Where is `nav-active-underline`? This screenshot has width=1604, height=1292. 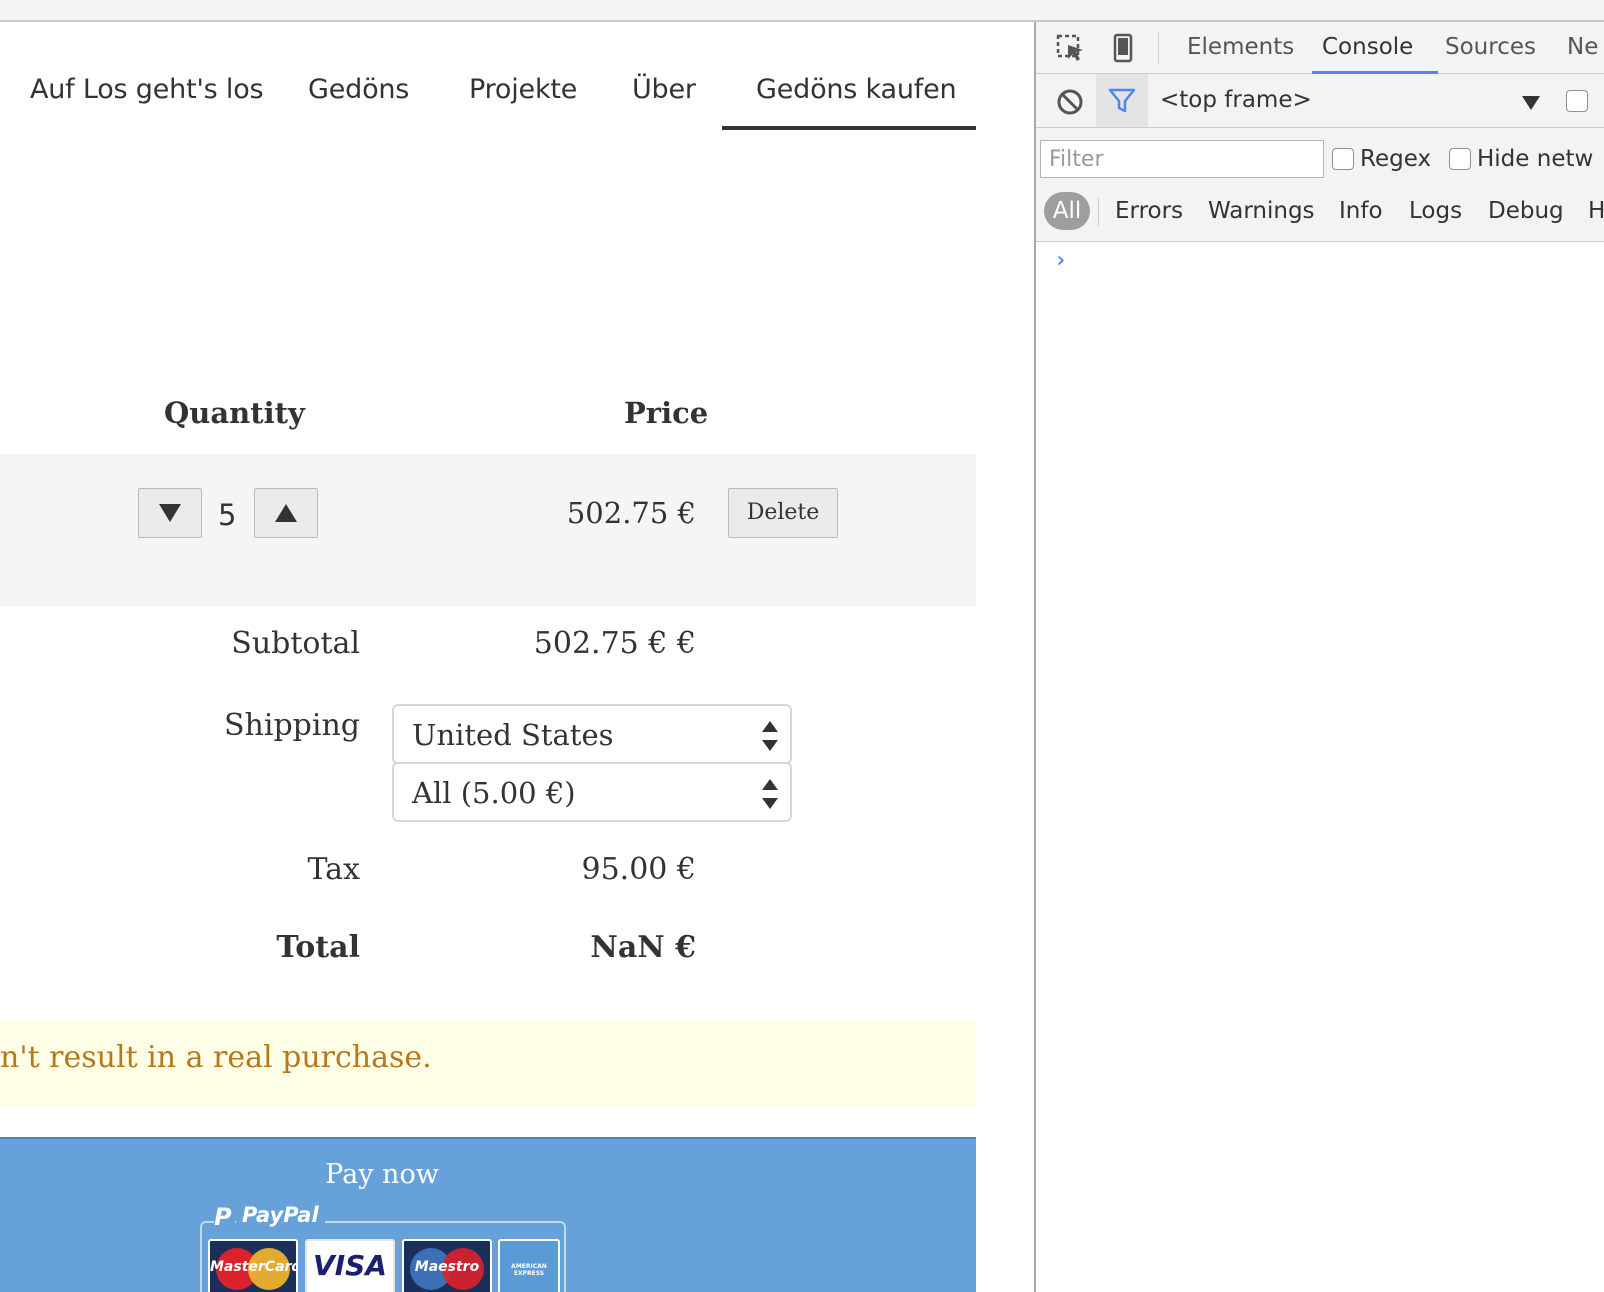 nav-active-underline is located at coordinates (849, 128).